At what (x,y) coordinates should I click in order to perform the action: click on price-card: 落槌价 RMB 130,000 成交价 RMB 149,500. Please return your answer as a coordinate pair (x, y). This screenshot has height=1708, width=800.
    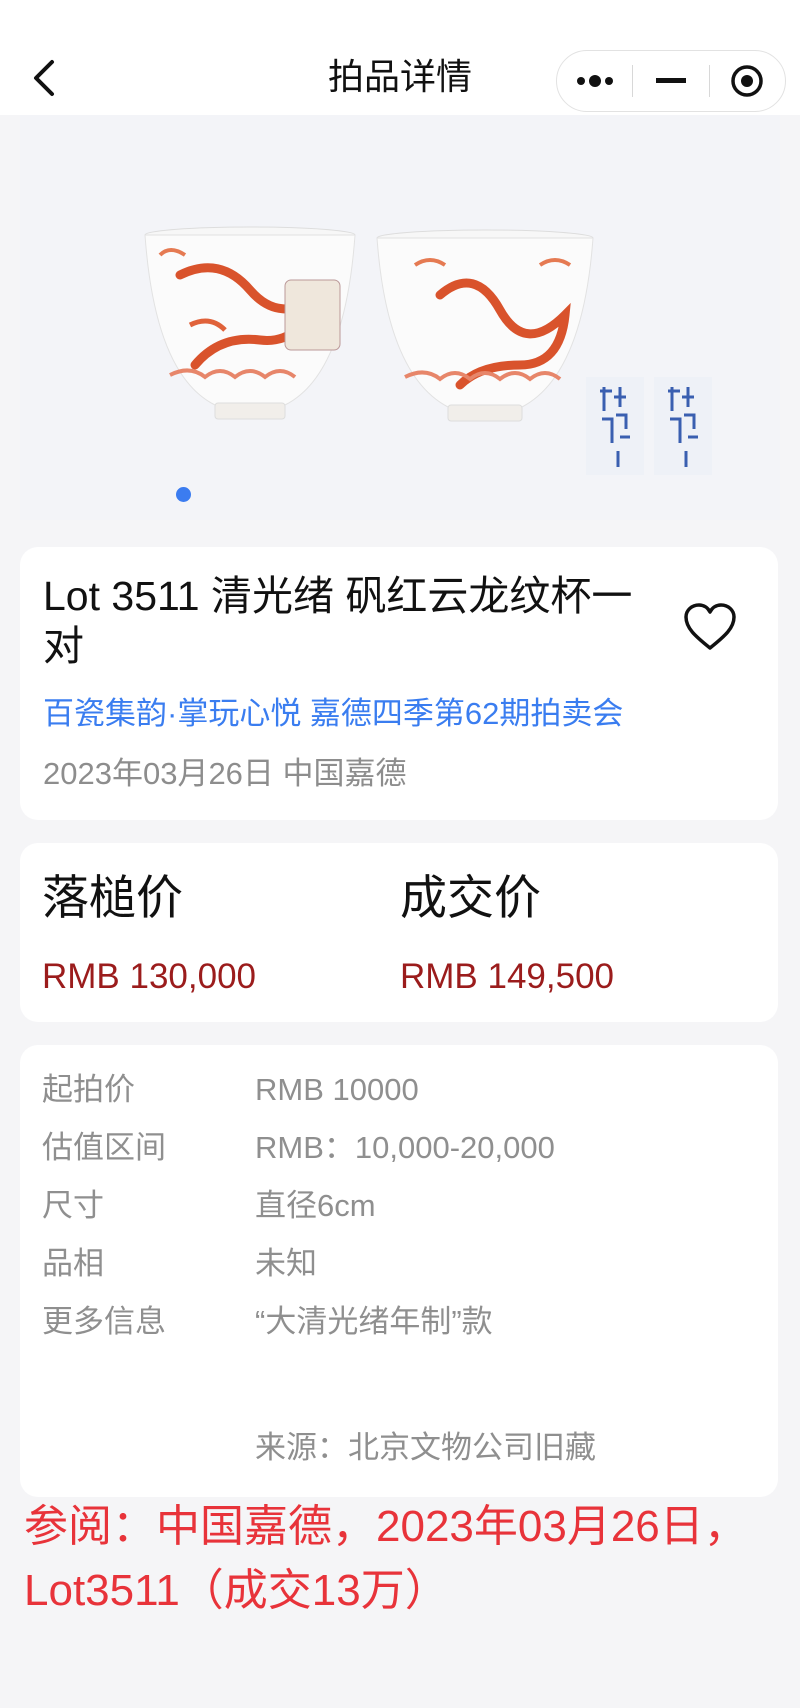
    Looking at the image, I should click on (399, 932).